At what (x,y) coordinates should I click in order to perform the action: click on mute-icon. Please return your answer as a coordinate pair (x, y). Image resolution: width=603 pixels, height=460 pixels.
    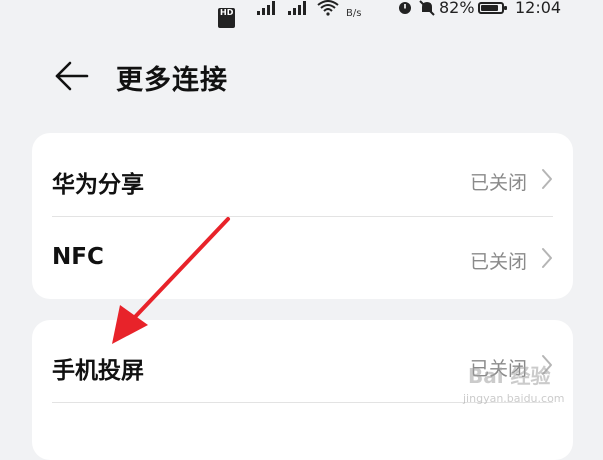
    Looking at the image, I should click on (427, 10).